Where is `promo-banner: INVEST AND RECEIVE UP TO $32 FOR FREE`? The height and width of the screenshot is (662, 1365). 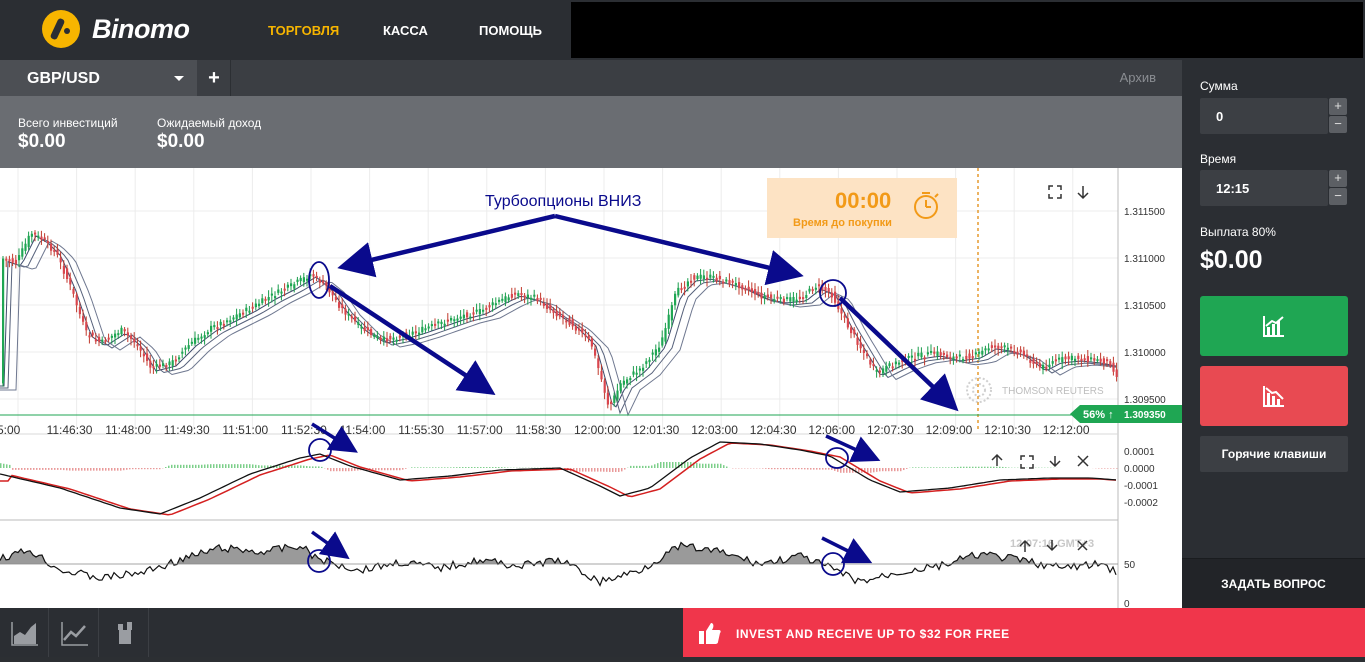 promo-banner: INVEST AND RECEIVE UP TO $32 FOR FREE is located at coordinates (1024, 632).